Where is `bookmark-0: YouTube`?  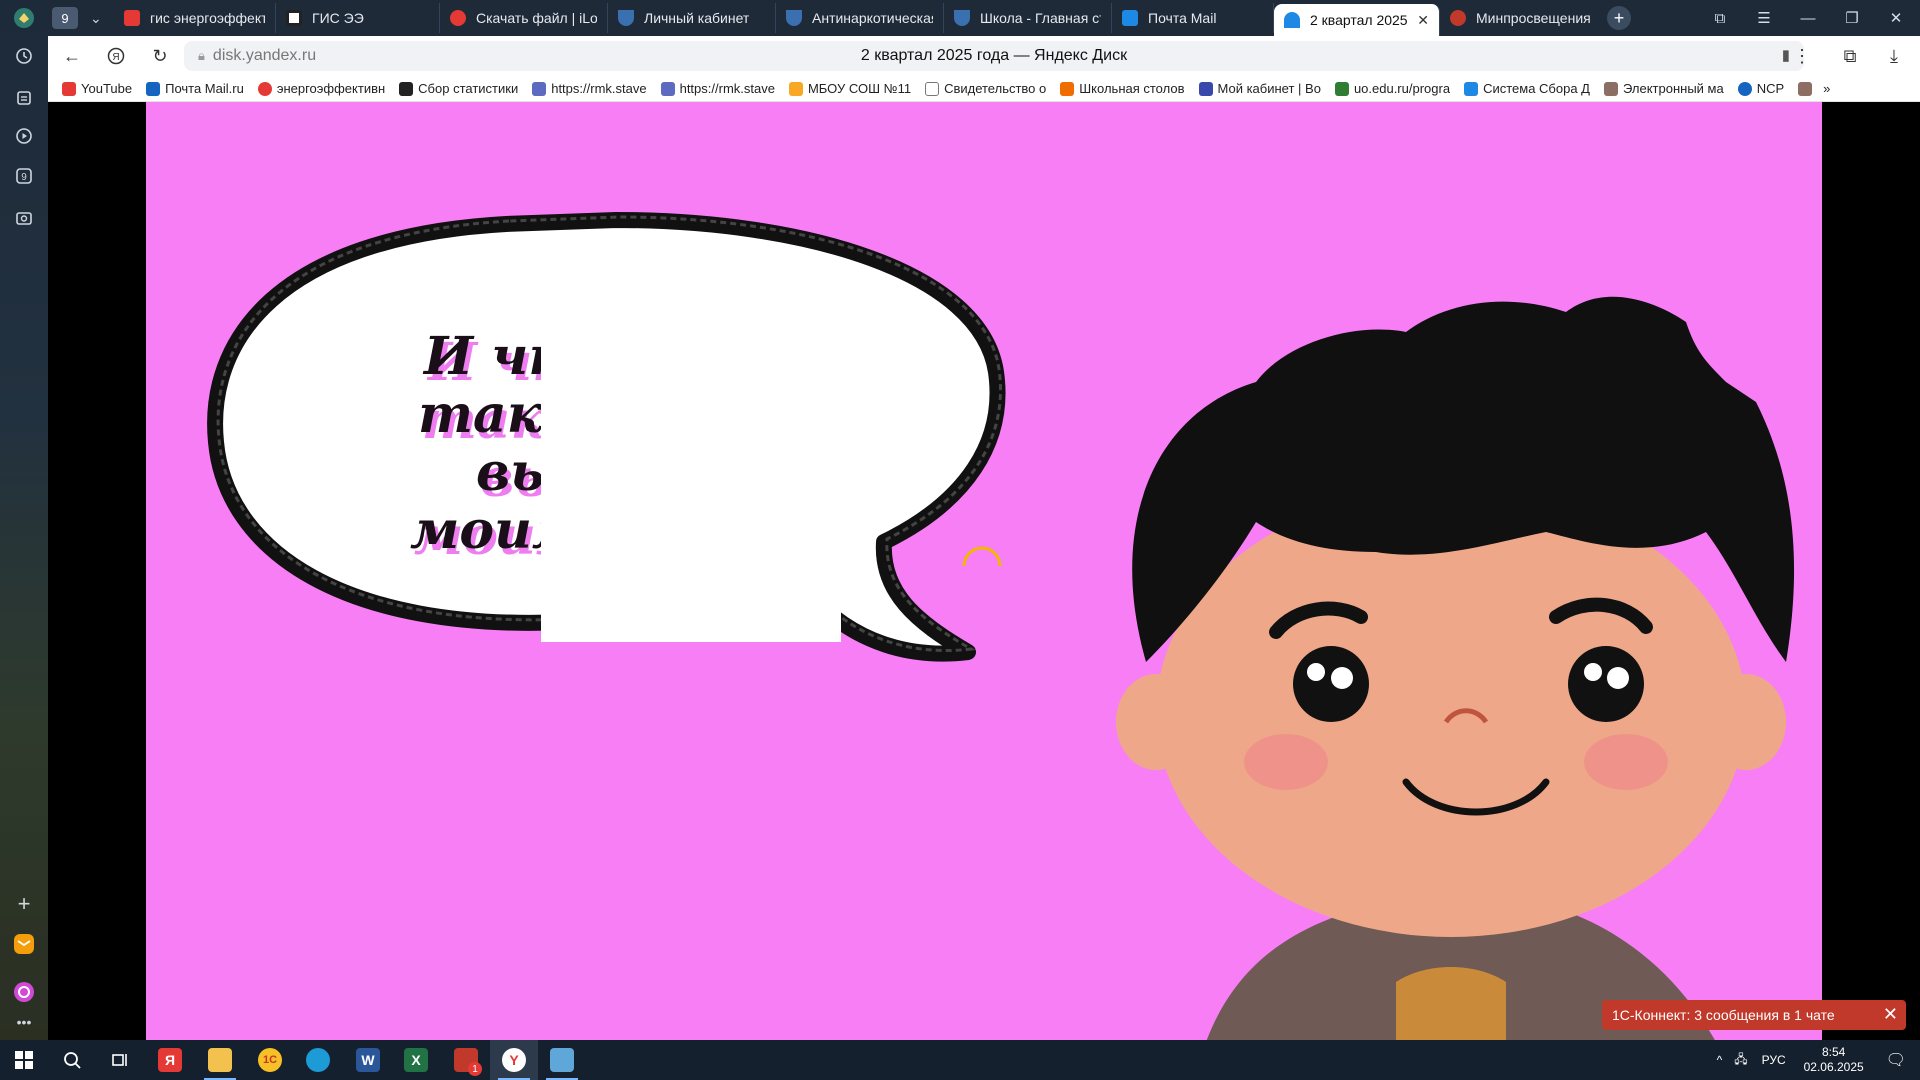
bookmark-0: YouTube is located at coordinates (97, 88).